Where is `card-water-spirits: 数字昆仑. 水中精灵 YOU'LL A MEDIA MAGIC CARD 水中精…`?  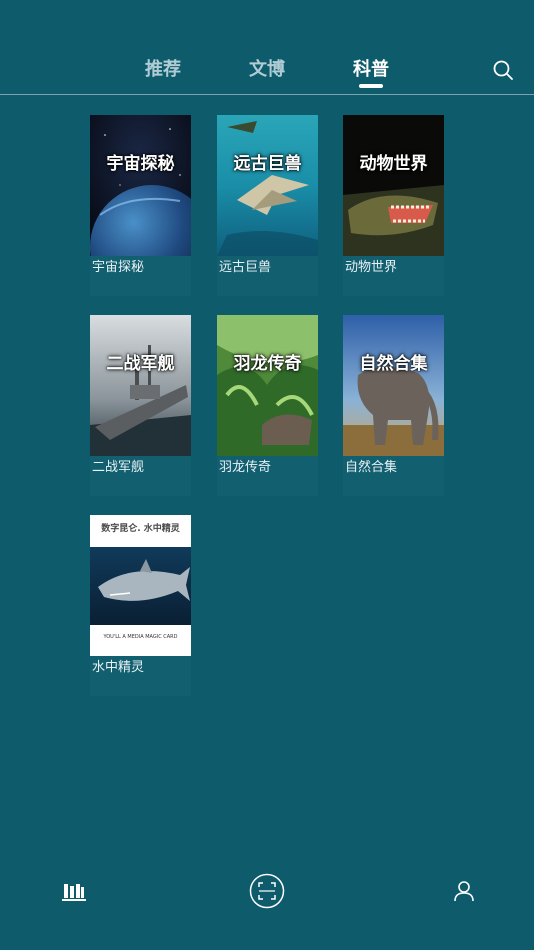 card-water-spirits: 数字昆仑. 水中精灵 YOU'LL A MEDIA MAGIC CARD 水中精… is located at coordinates (140, 605).